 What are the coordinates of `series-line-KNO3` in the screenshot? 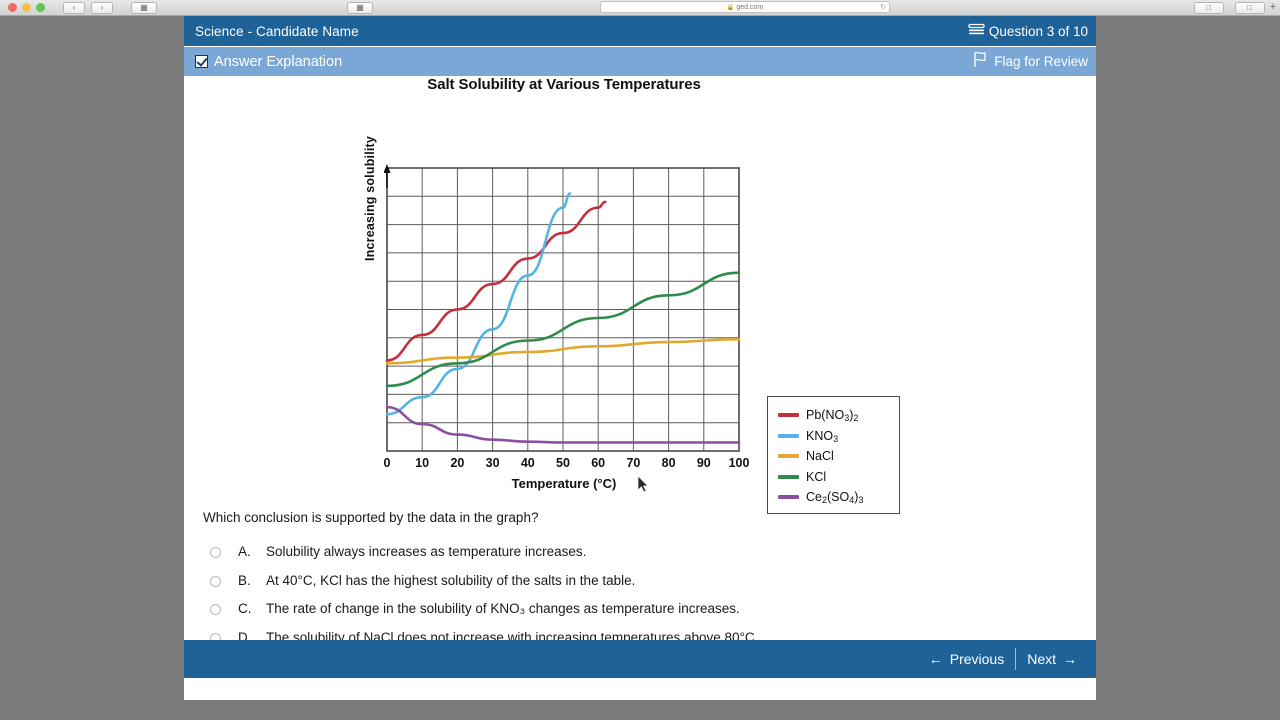 It's located at (478, 304).